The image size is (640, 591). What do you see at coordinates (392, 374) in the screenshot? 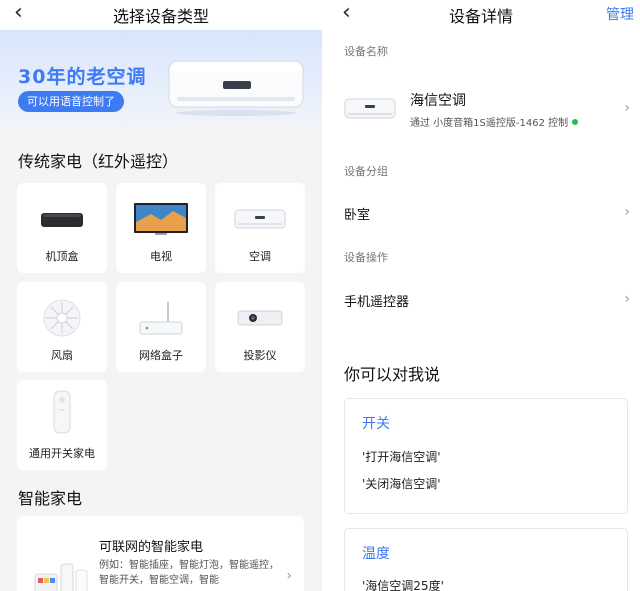
I see `voice-commands-title: 你可以对我说` at bounding box center [392, 374].